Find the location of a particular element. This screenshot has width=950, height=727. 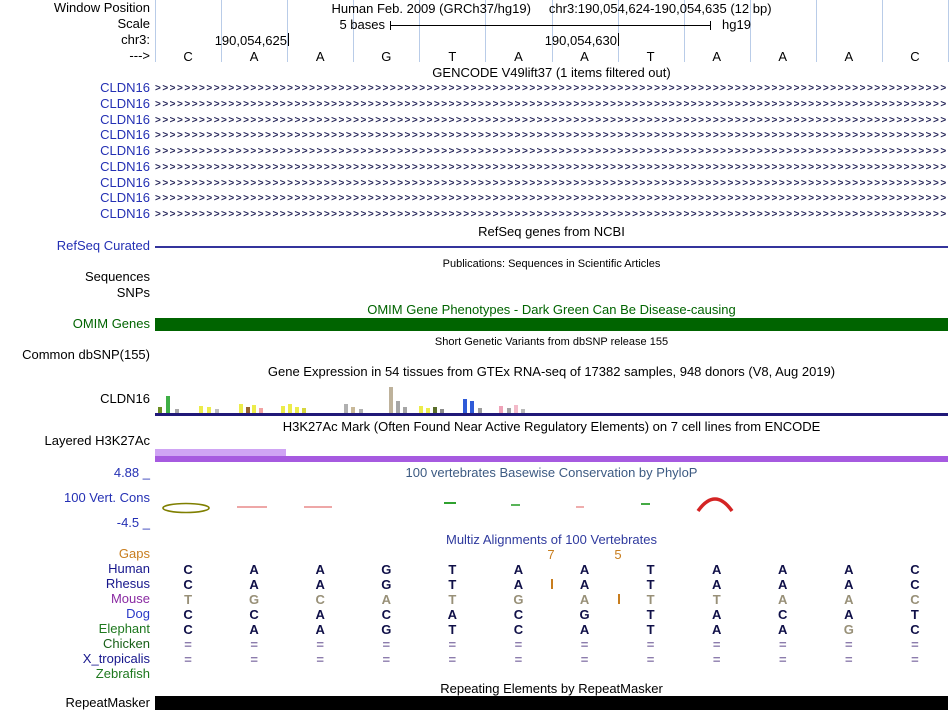

repeatmasker-bar is located at coordinates (551, 703).